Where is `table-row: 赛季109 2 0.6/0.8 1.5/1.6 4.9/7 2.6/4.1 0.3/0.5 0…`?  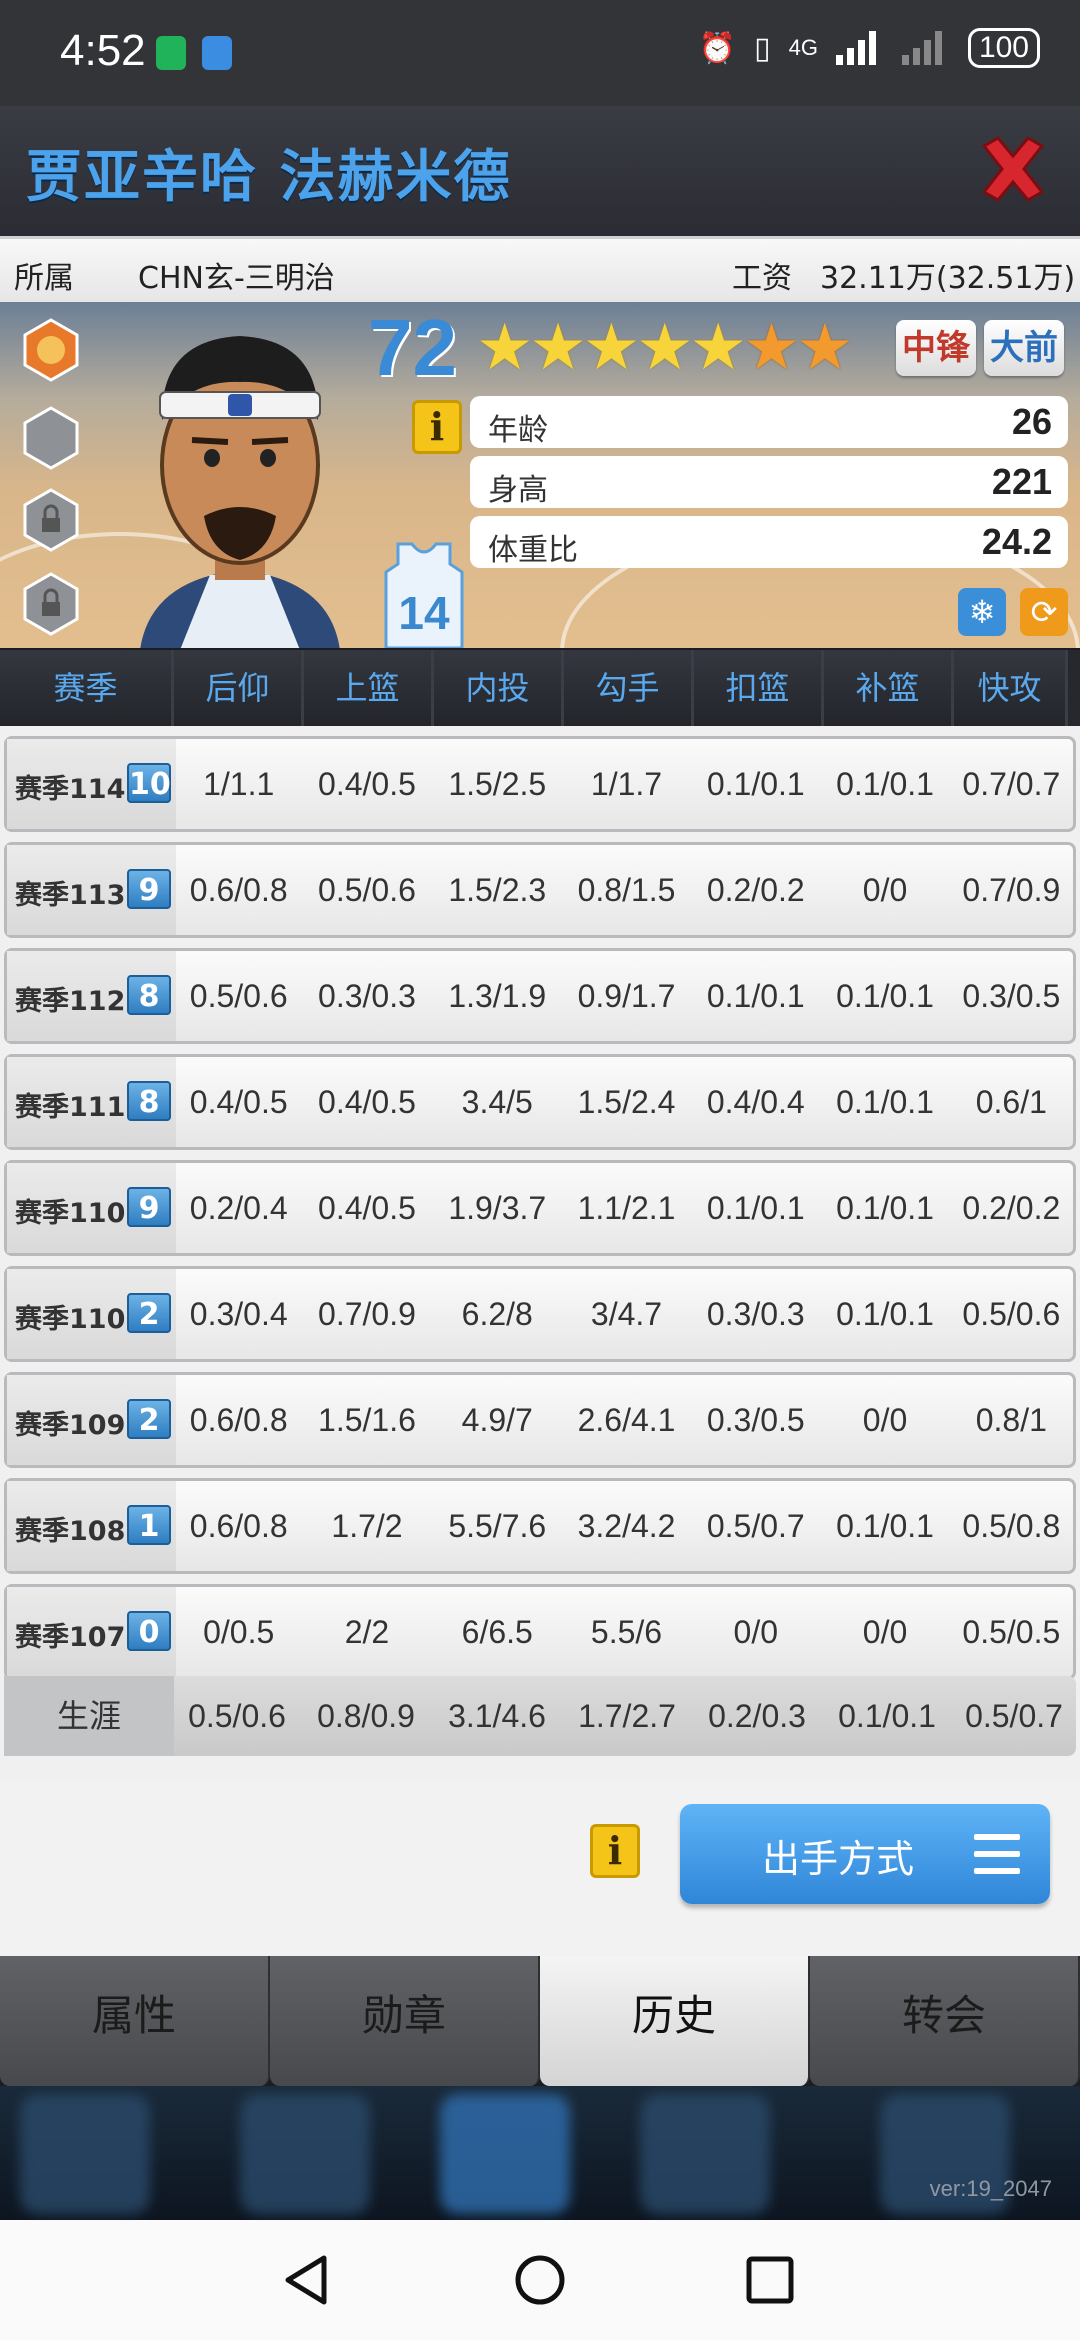
table-row: 赛季109 2 0.6/0.8 1.5/1.6 4.9/7 2.6/4.1 0.3/0.5 0… is located at coordinates (540, 1420).